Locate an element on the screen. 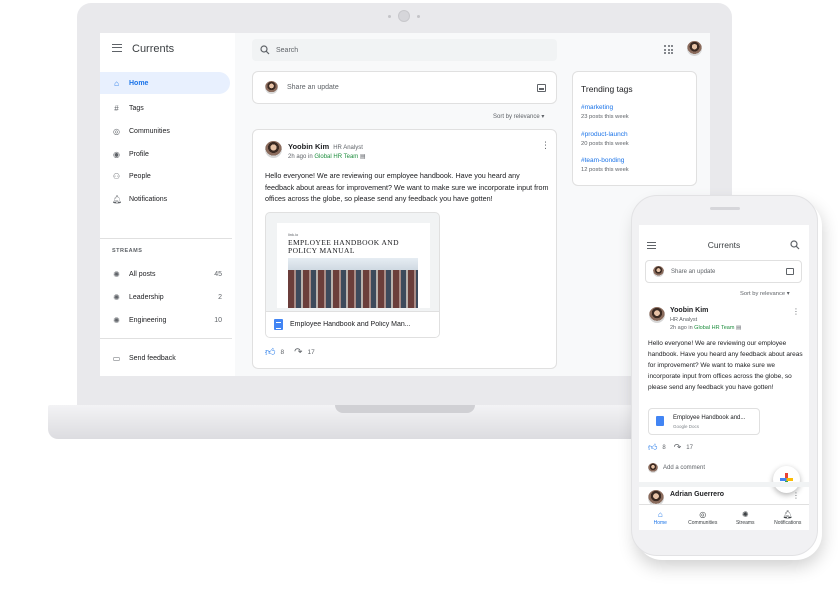 This screenshot has height=595, width=838. document-source: Google Docs is located at coordinates (686, 426).